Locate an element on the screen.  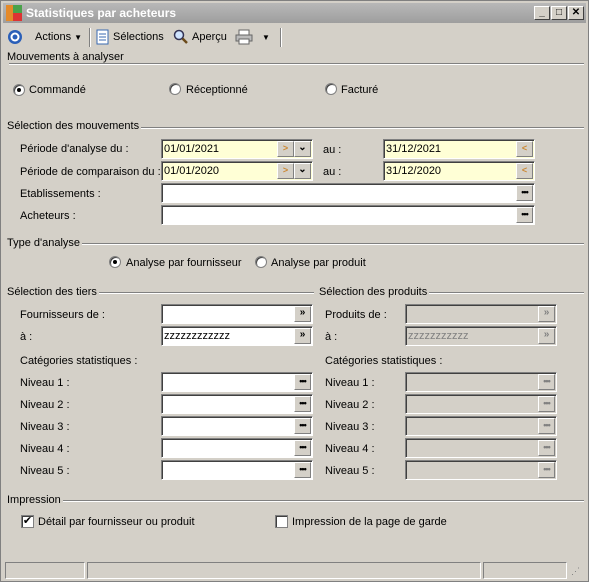
detail-checkbox: ✔ is located at coordinates (27, 521).